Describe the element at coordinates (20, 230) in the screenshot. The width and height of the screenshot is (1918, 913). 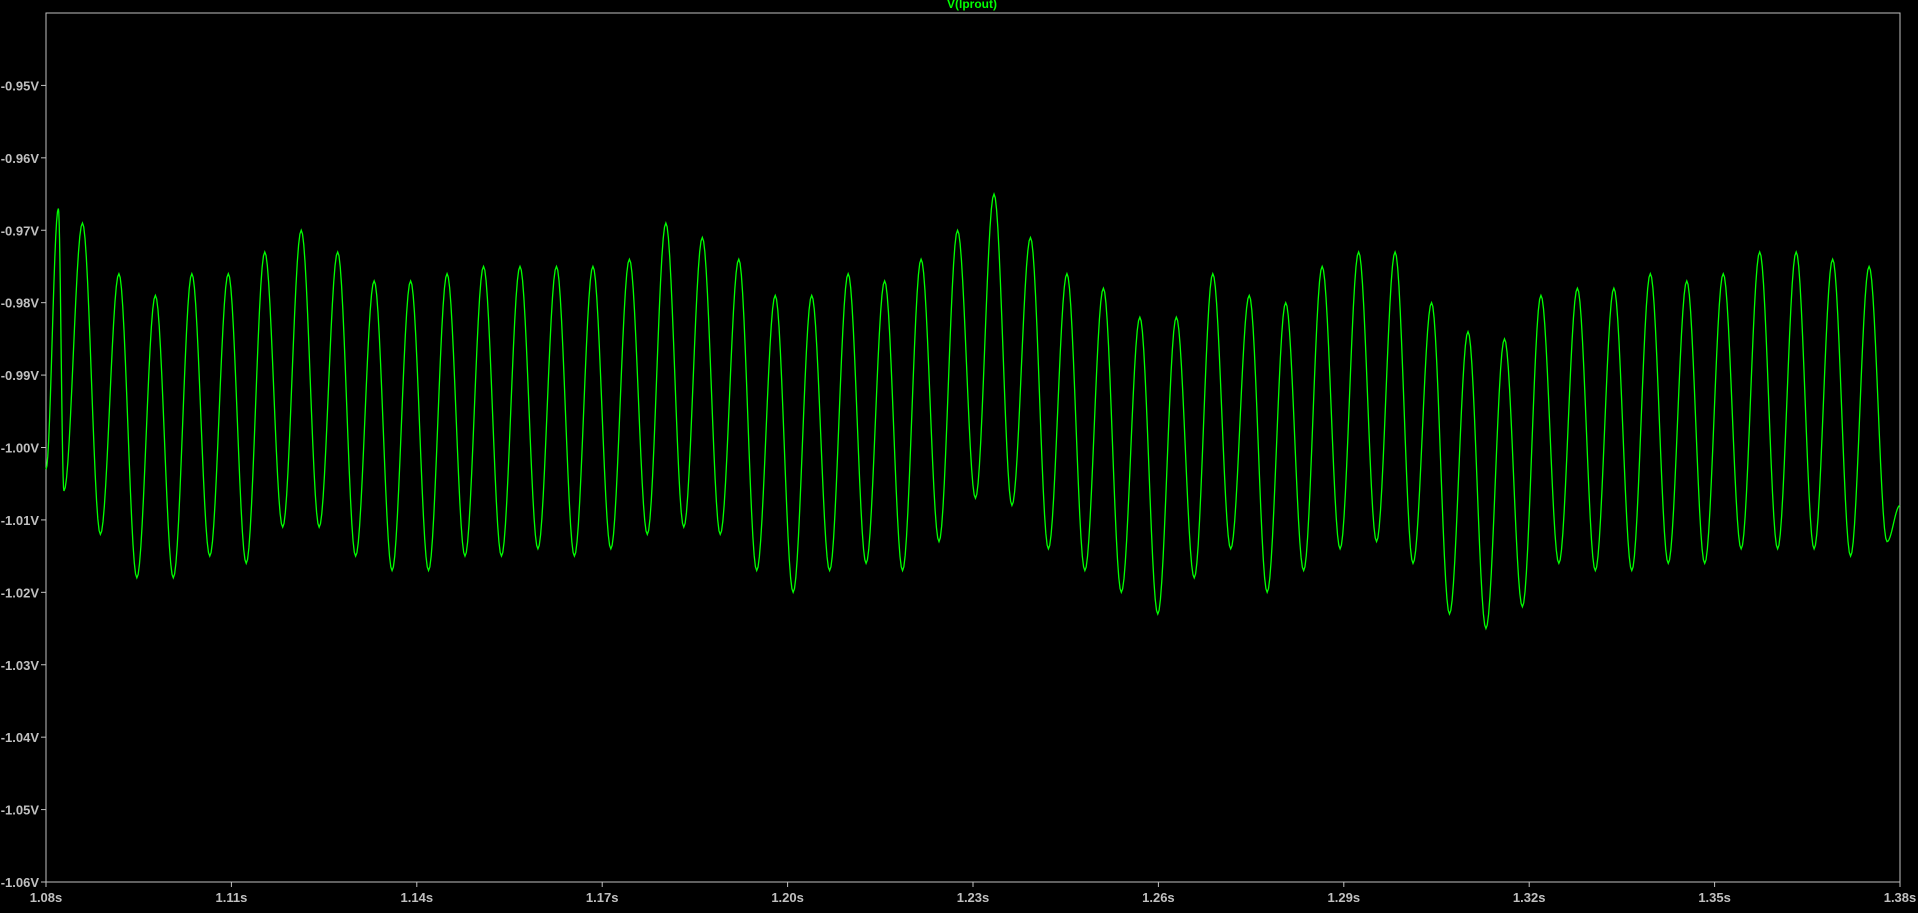
I see `y-tick-label: -0.97V` at that location.